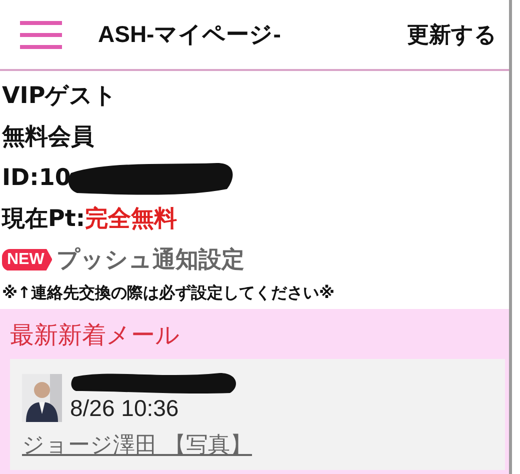 Image resolution: width=520 pixels, height=474 pixels. What do you see at coordinates (190, 34) in the screenshot?
I see `page-title: ASH-マイページ-` at bounding box center [190, 34].